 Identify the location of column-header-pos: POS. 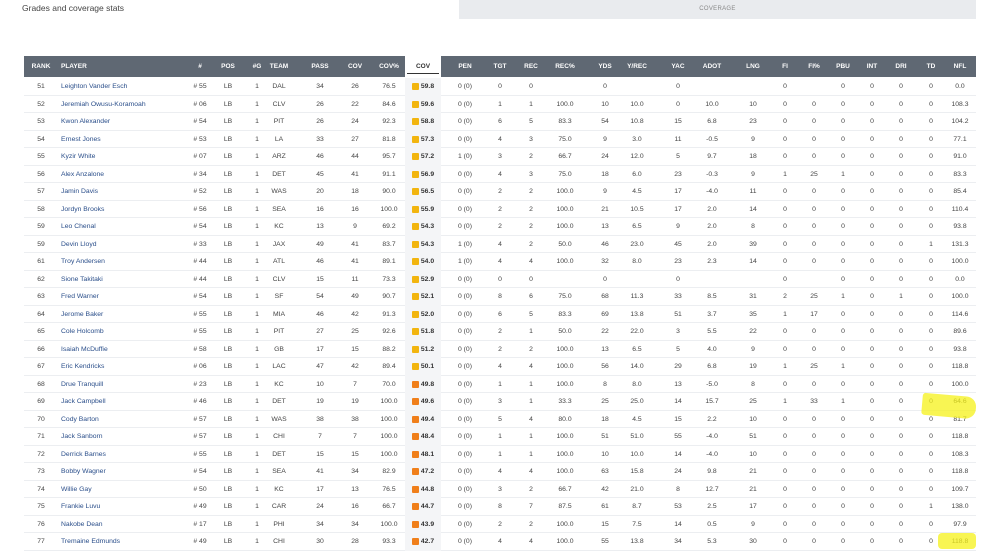
(228, 66).